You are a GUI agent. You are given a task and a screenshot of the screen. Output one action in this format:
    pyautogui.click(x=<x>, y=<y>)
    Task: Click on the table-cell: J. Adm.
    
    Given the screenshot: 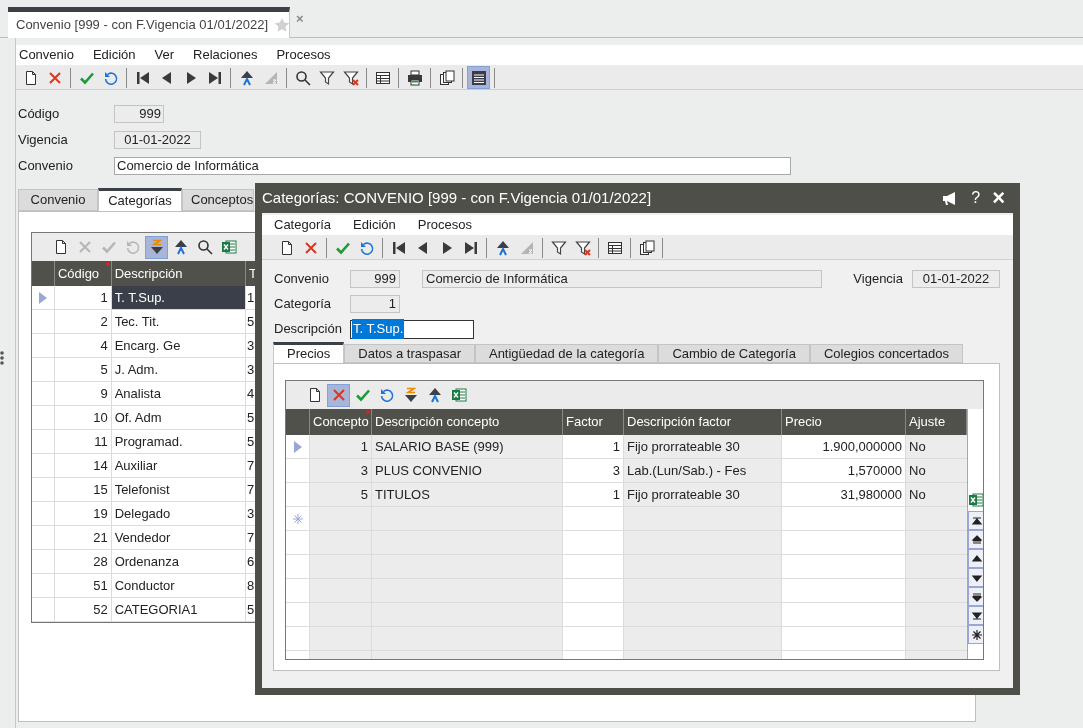 What is the action you would take?
    pyautogui.click(x=179, y=369)
    